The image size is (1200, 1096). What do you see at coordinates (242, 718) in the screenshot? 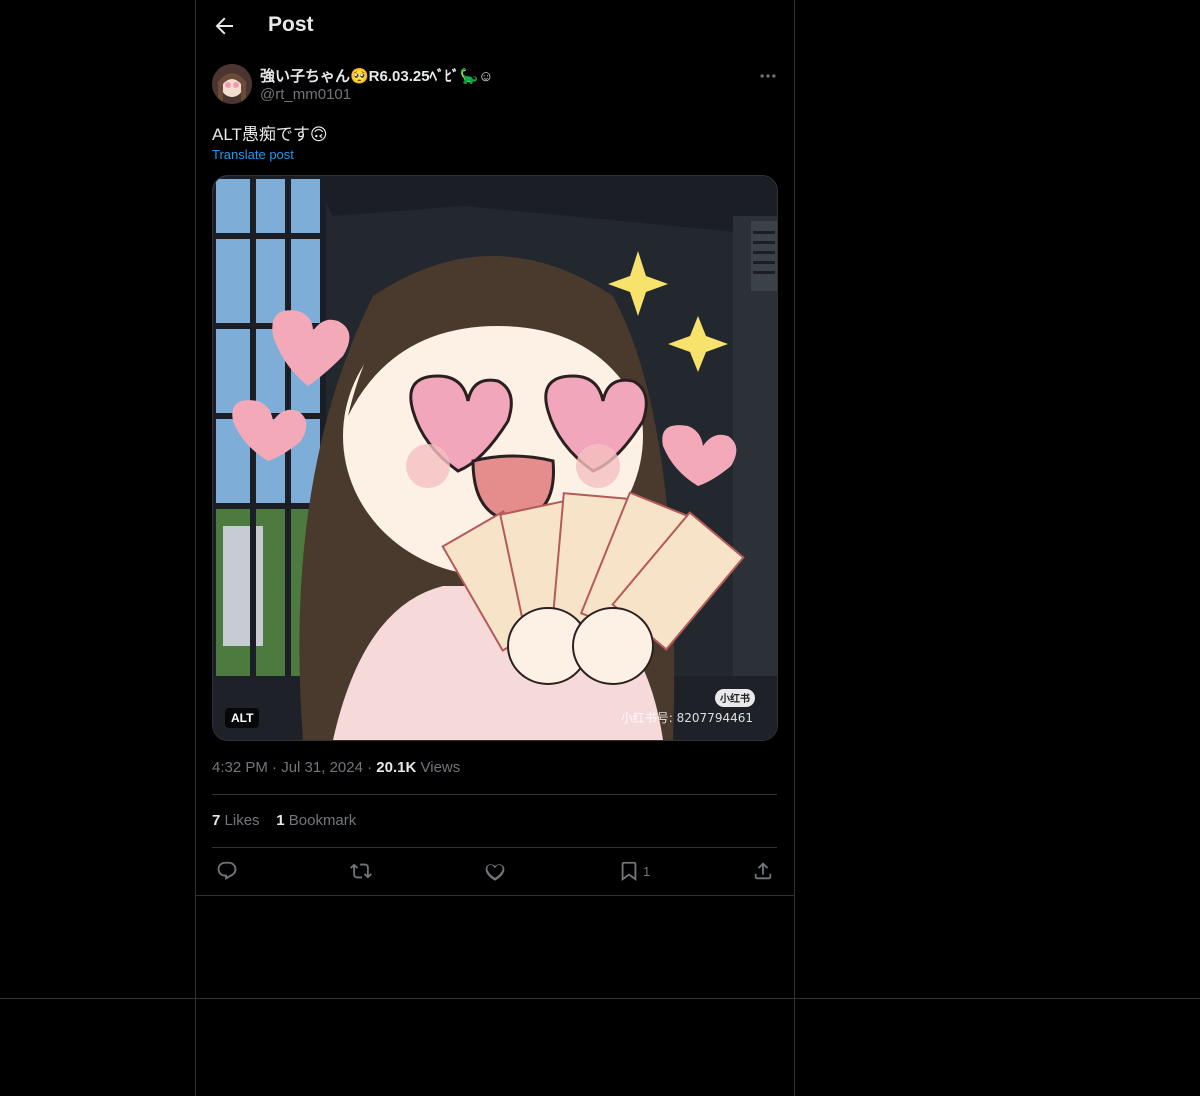
I see `alt-badge: ALT` at bounding box center [242, 718].